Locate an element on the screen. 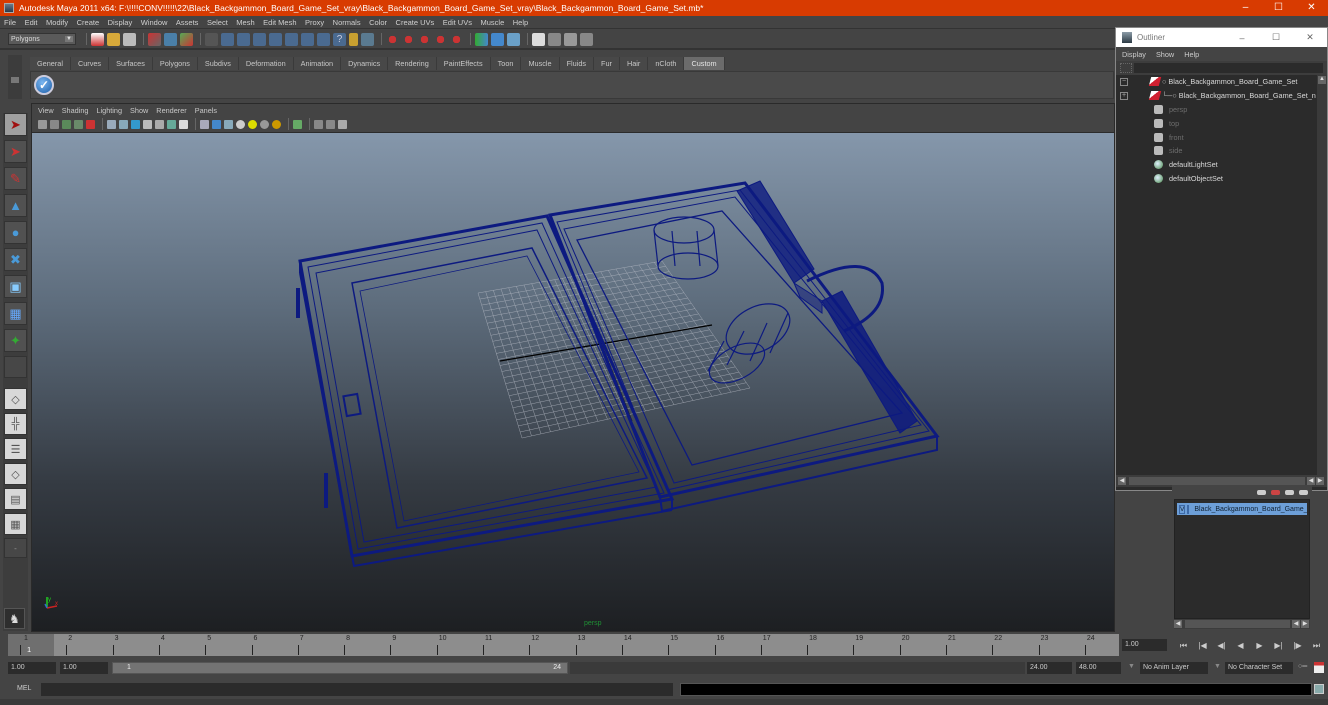  menu-file: File is located at coordinates (10, 22).